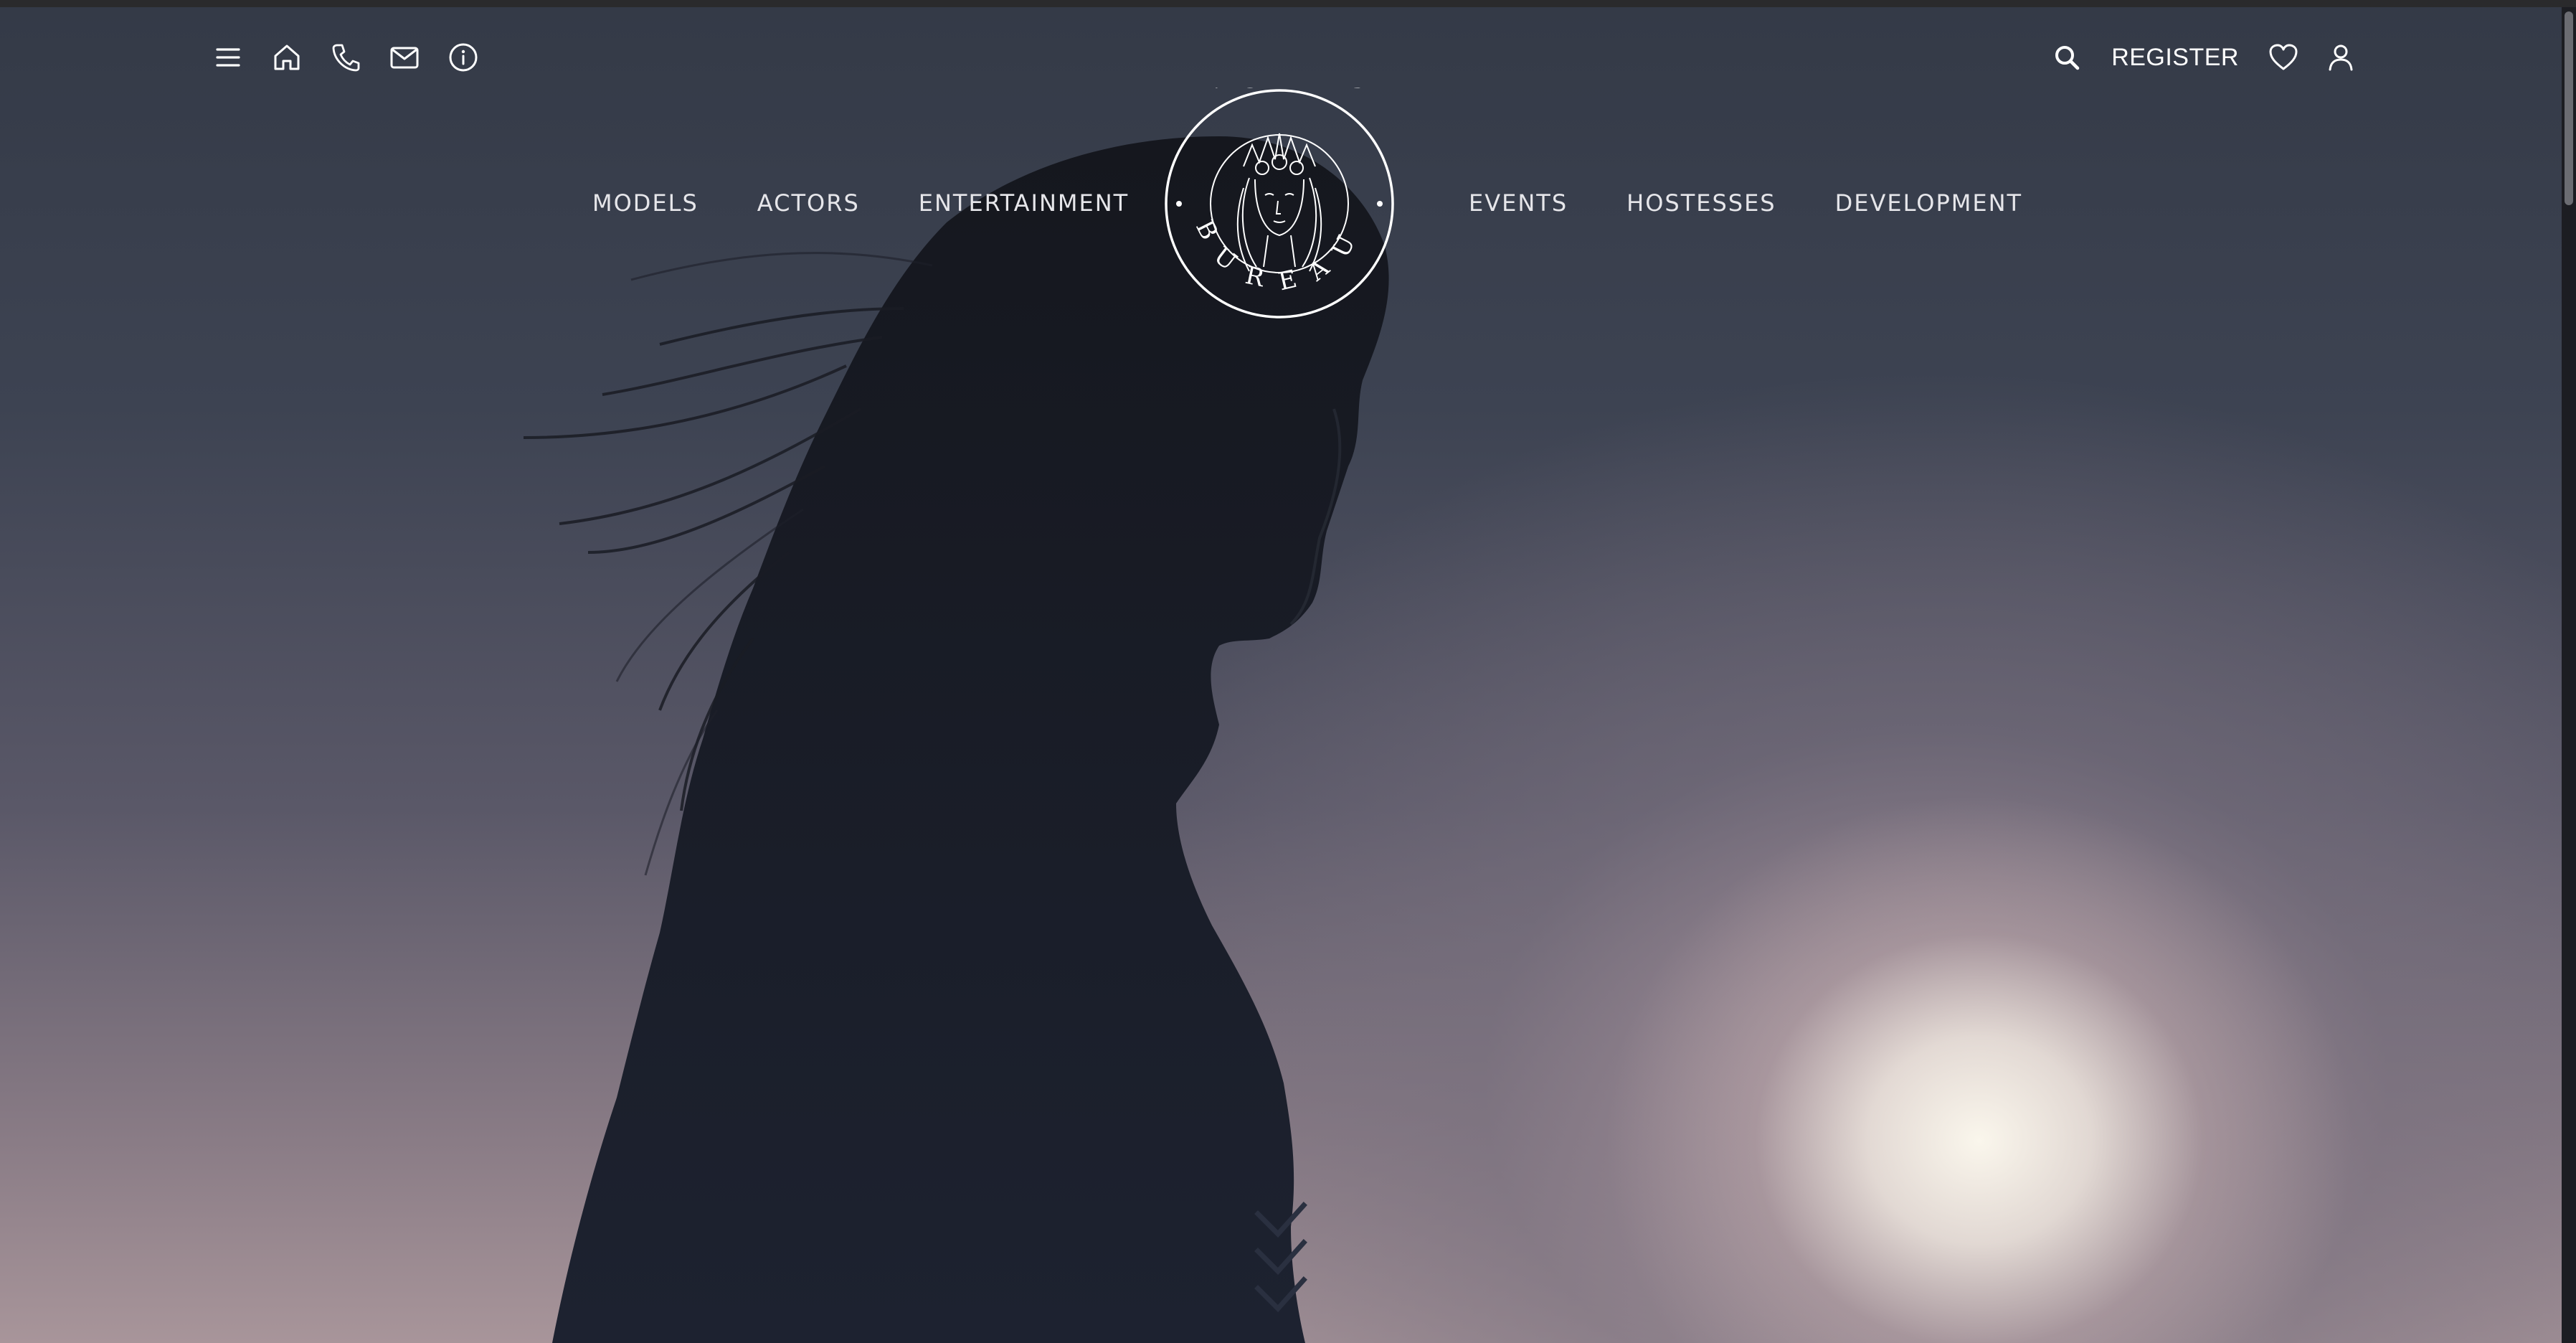 Image resolution: width=2576 pixels, height=1343 pixels. I want to click on angel-face-emblem, so click(1279, 202).